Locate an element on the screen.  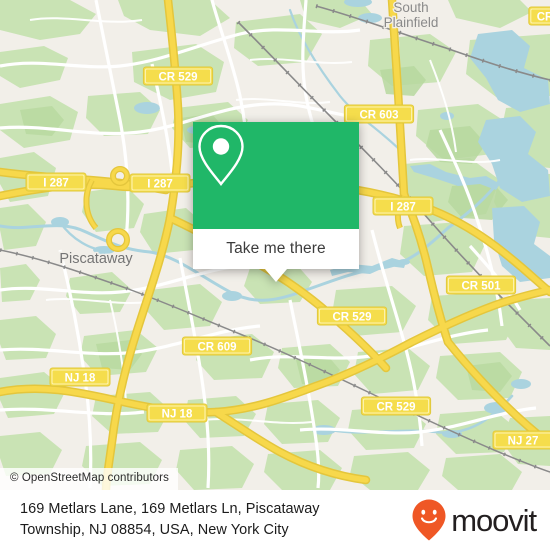
location-popup-card: Take me there is located at coordinates (276, 202).